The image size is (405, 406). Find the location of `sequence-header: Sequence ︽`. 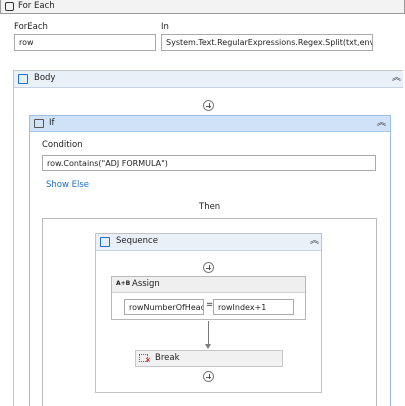

sequence-header: Sequence ︽ is located at coordinates (208, 242).